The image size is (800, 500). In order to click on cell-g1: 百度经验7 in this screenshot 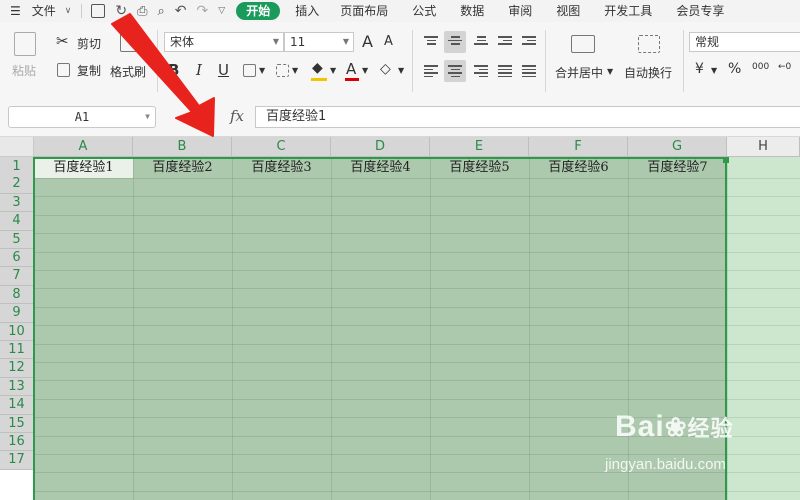, I will do `click(677, 167)`.